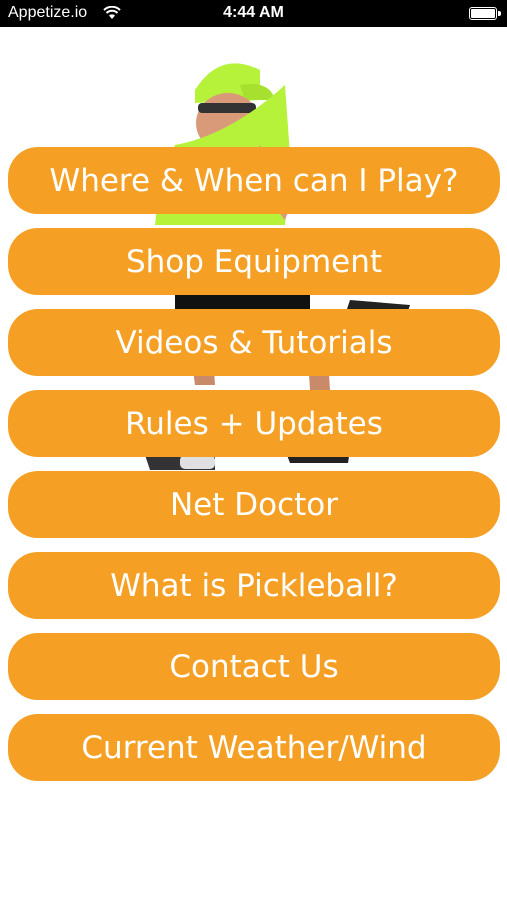 The width and height of the screenshot is (507, 900). What do you see at coordinates (254, 504) in the screenshot?
I see `net-doctor-button: Net Doctor` at bounding box center [254, 504].